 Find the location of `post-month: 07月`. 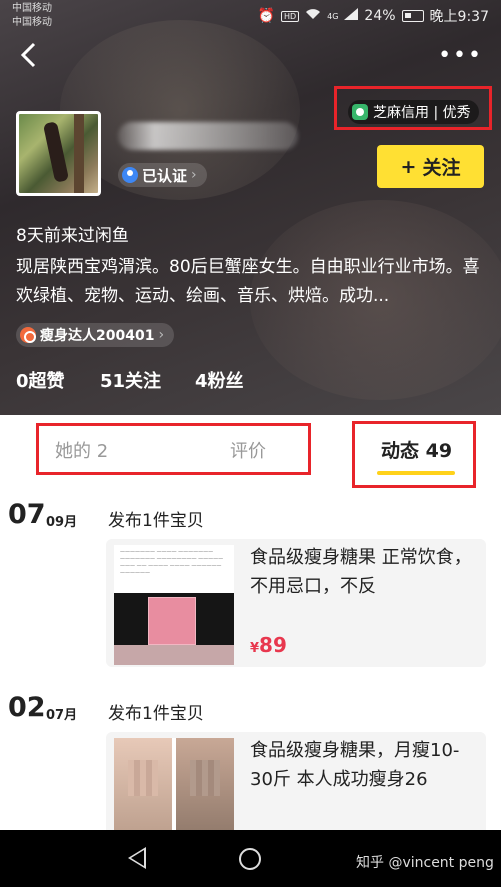

post-month: 07月 is located at coordinates (62, 715).